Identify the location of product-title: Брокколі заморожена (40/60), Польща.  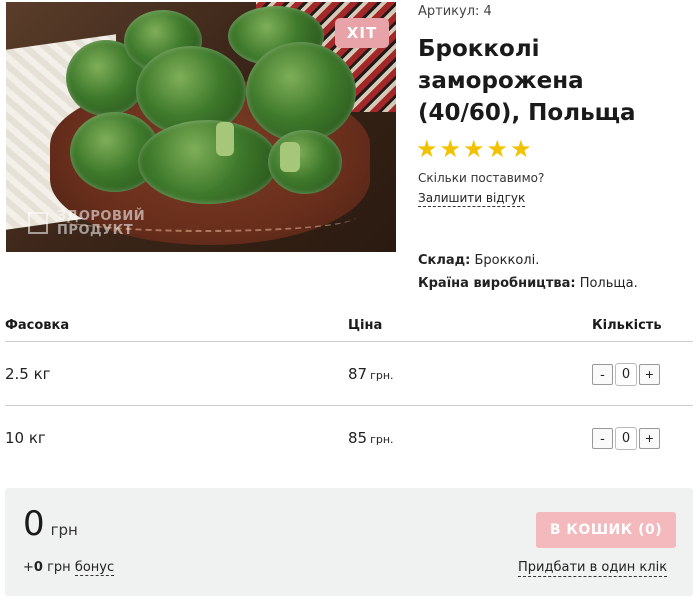
(527, 81).